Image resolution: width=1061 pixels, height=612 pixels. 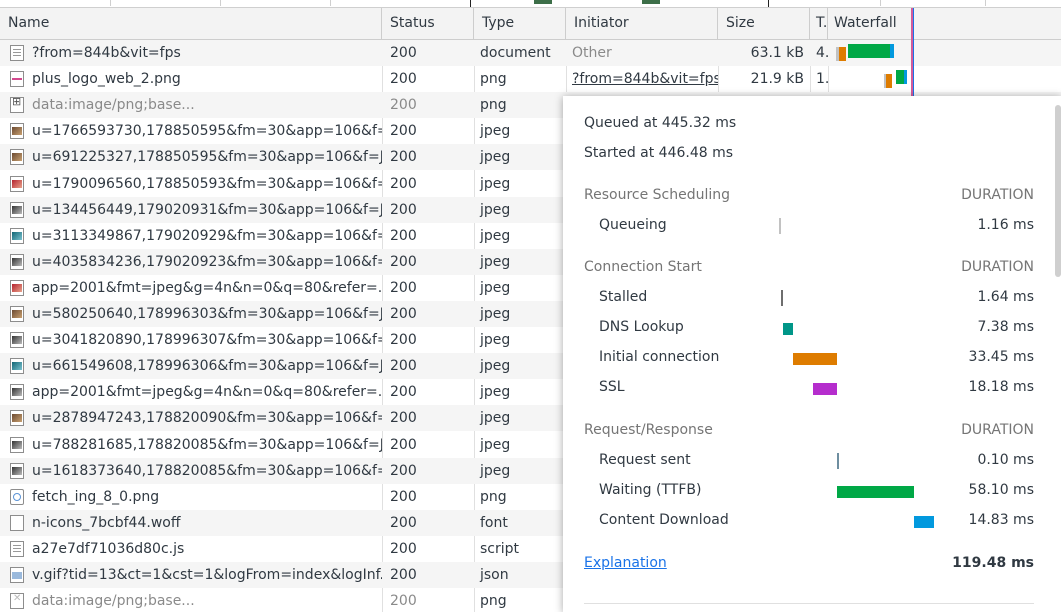 I want to click on request-name: a27e7df71036d80c.js, so click(x=108, y=548).